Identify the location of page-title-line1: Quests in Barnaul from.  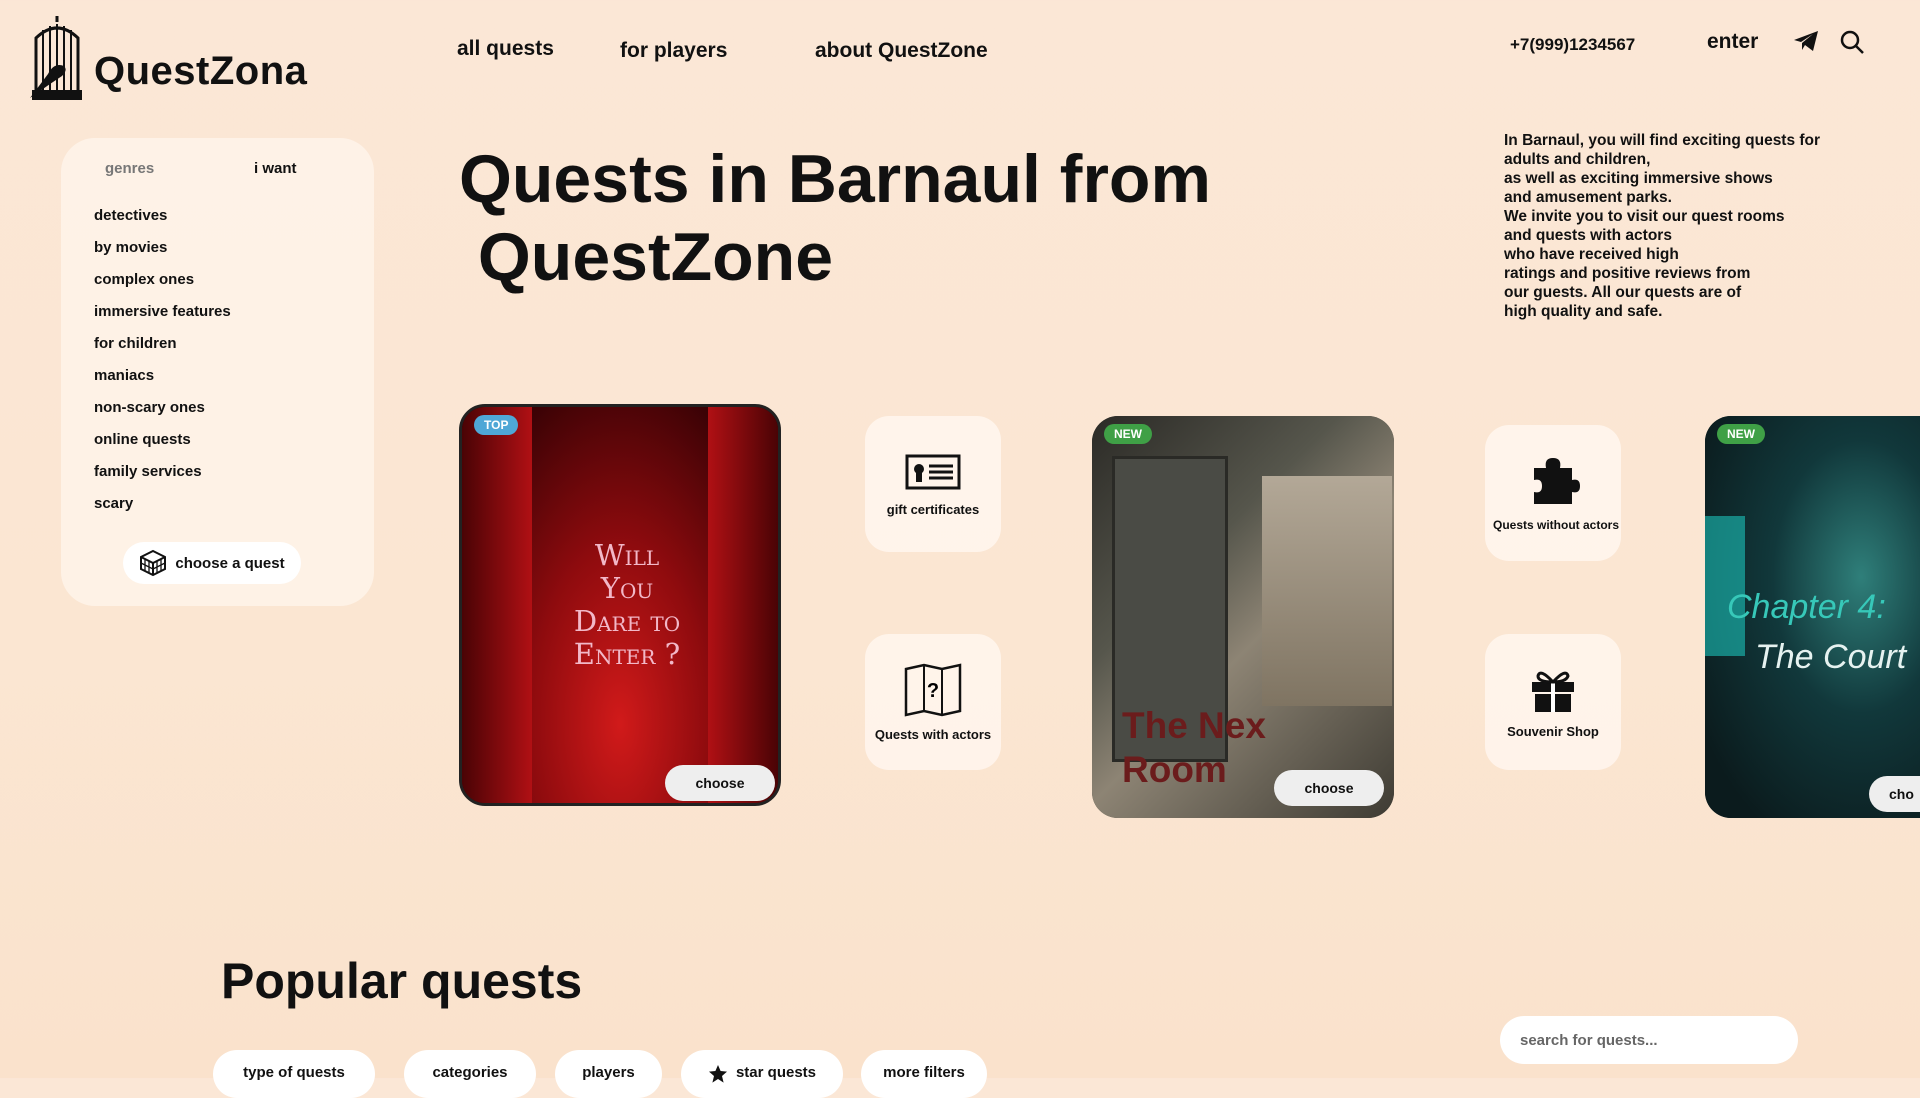
(835, 179).